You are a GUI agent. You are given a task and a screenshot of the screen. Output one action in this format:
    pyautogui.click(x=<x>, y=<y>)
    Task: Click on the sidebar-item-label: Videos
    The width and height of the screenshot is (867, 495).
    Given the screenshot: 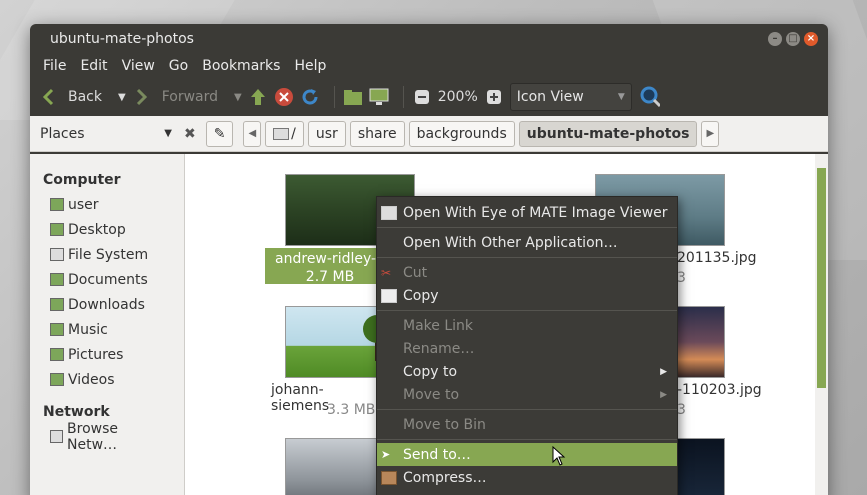 What is the action you would take?
    pyautogui.click(x=91, y=379)
    